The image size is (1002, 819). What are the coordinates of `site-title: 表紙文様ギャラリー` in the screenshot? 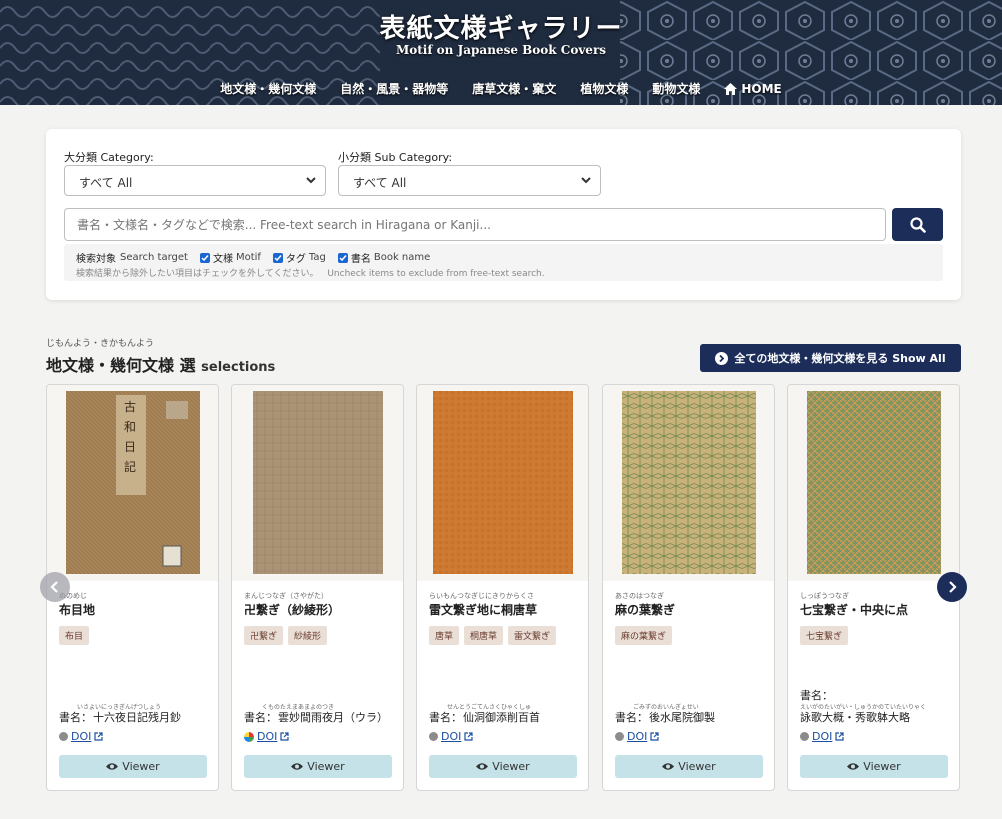 It's located at (501, 29).